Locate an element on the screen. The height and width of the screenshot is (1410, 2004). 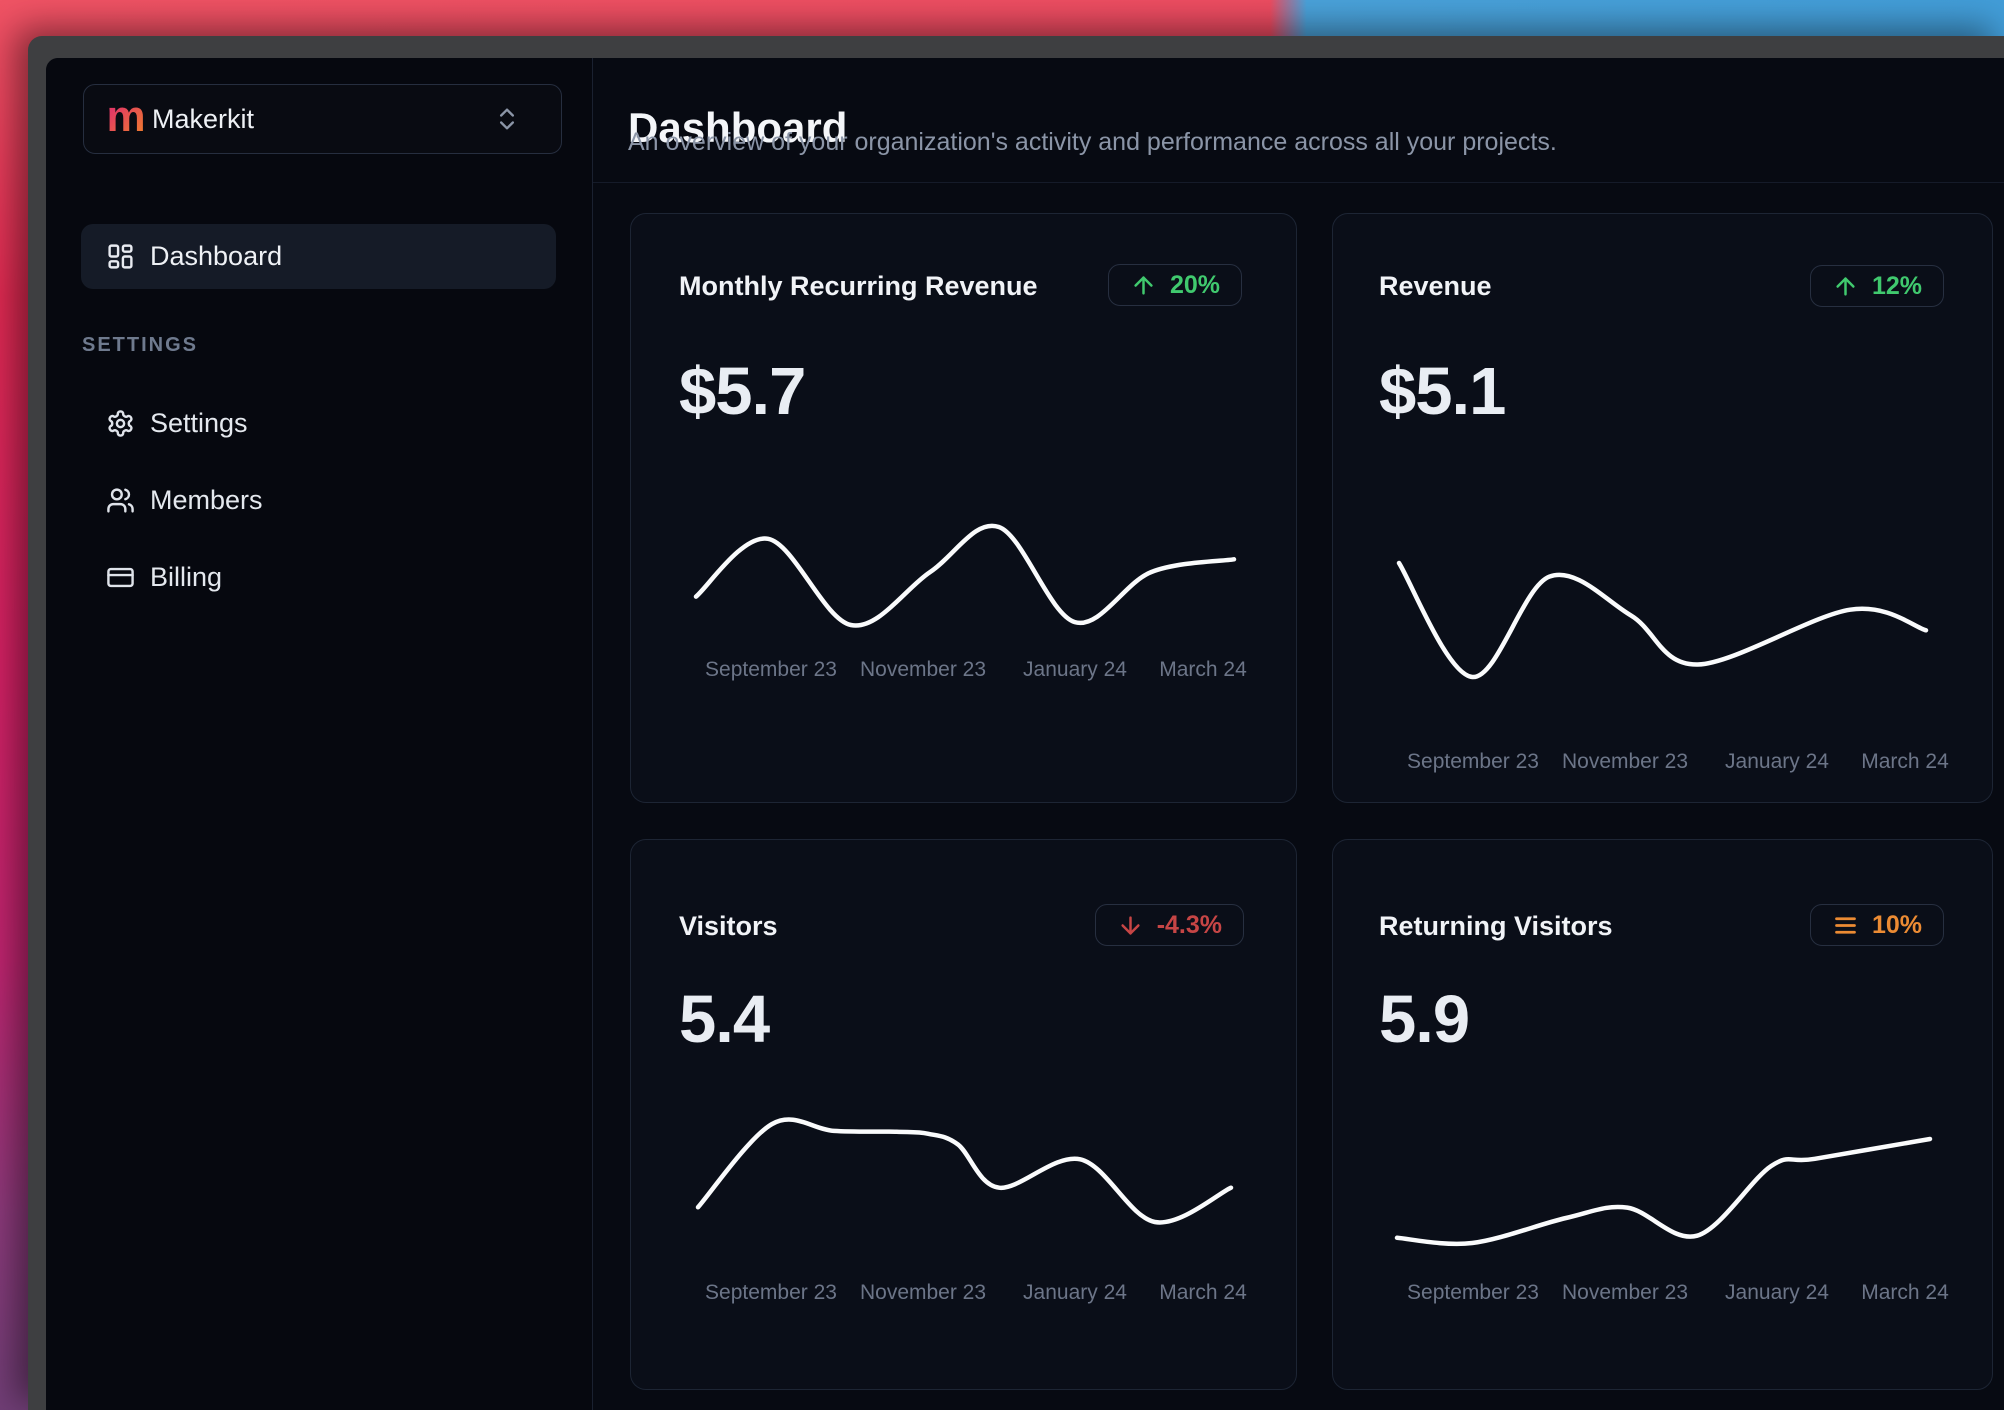
card-title: Returning Visitors is located at coordinates (1496, 926).